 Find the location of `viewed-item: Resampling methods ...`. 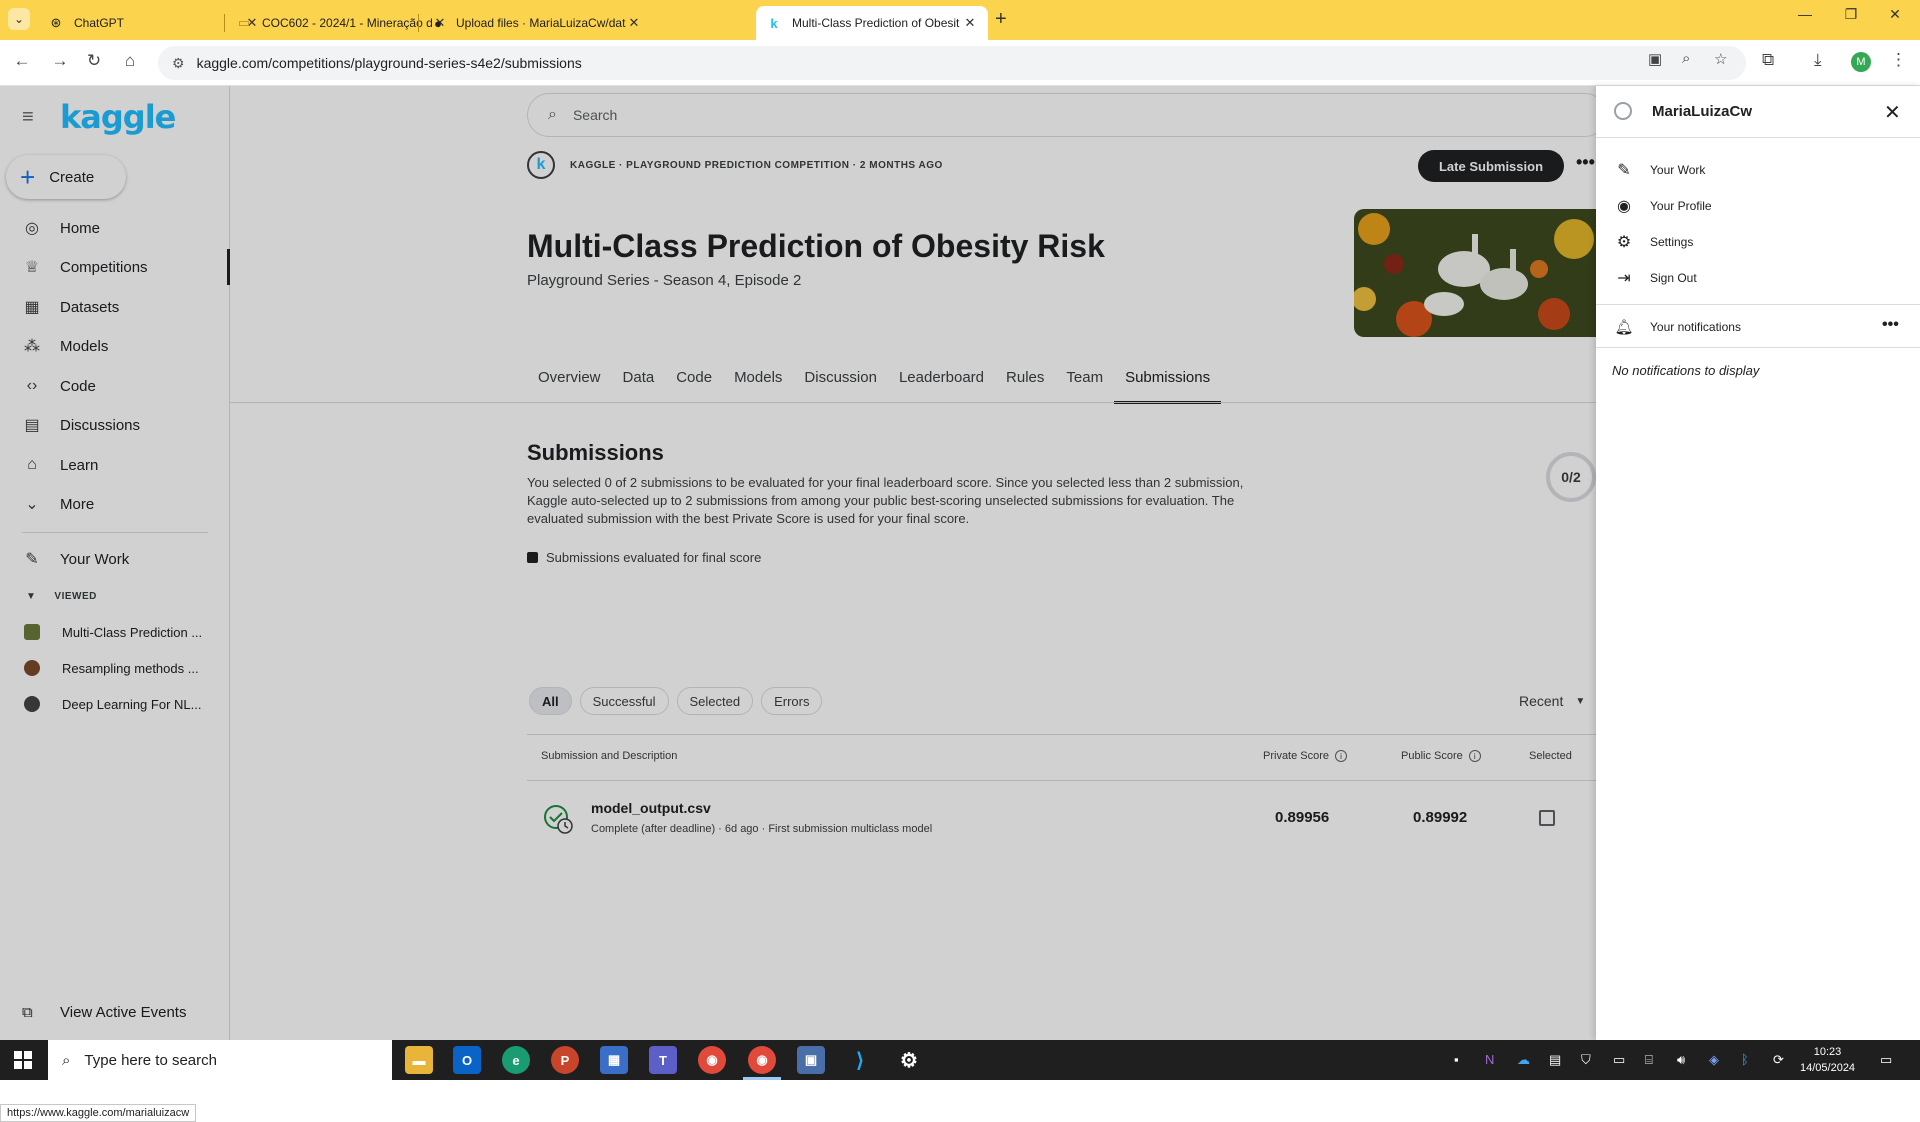

viewed-item: Resampling methods ... is located at coordinates (115, 668).